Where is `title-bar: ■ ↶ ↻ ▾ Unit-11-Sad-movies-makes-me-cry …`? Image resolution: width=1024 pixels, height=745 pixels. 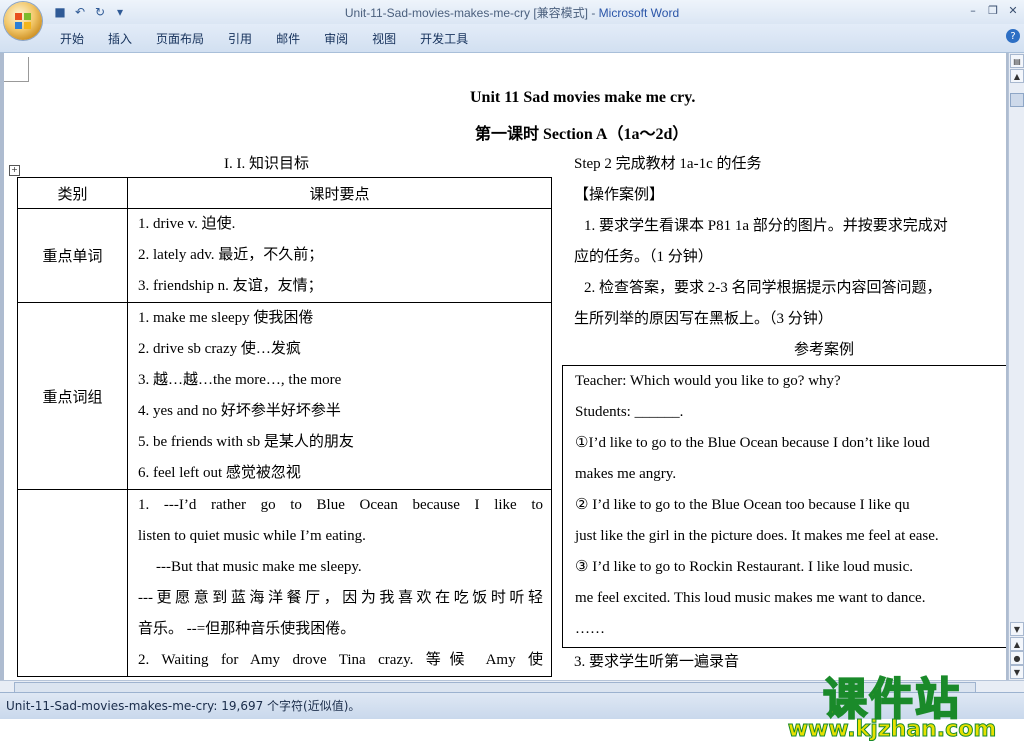 title-bar: ■ ↶ ↻ ▾ Unit-11-Sad-movies-makes-me-cry … is located at coordinates (512, 12).